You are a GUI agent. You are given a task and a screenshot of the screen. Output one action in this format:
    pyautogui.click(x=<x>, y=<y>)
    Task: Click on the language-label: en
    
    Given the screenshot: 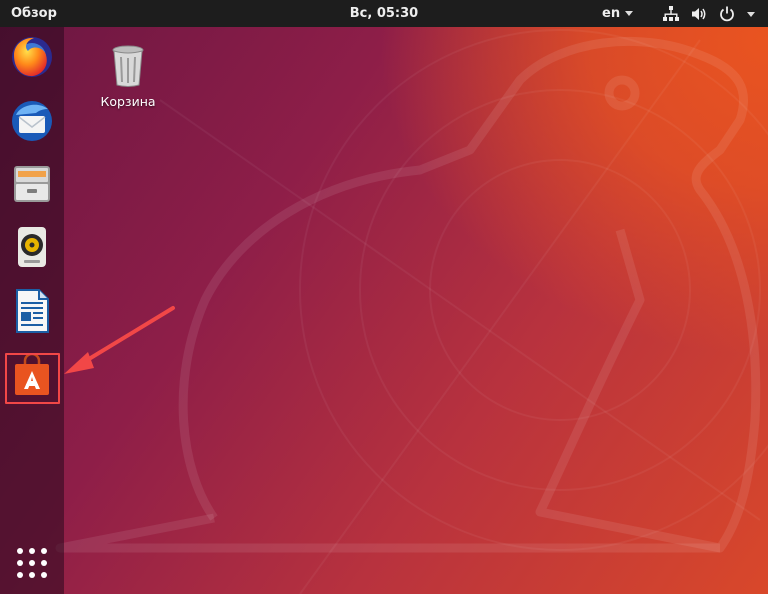 What is the action you would take?
    pyautogui.click(x=611, y=13)
    